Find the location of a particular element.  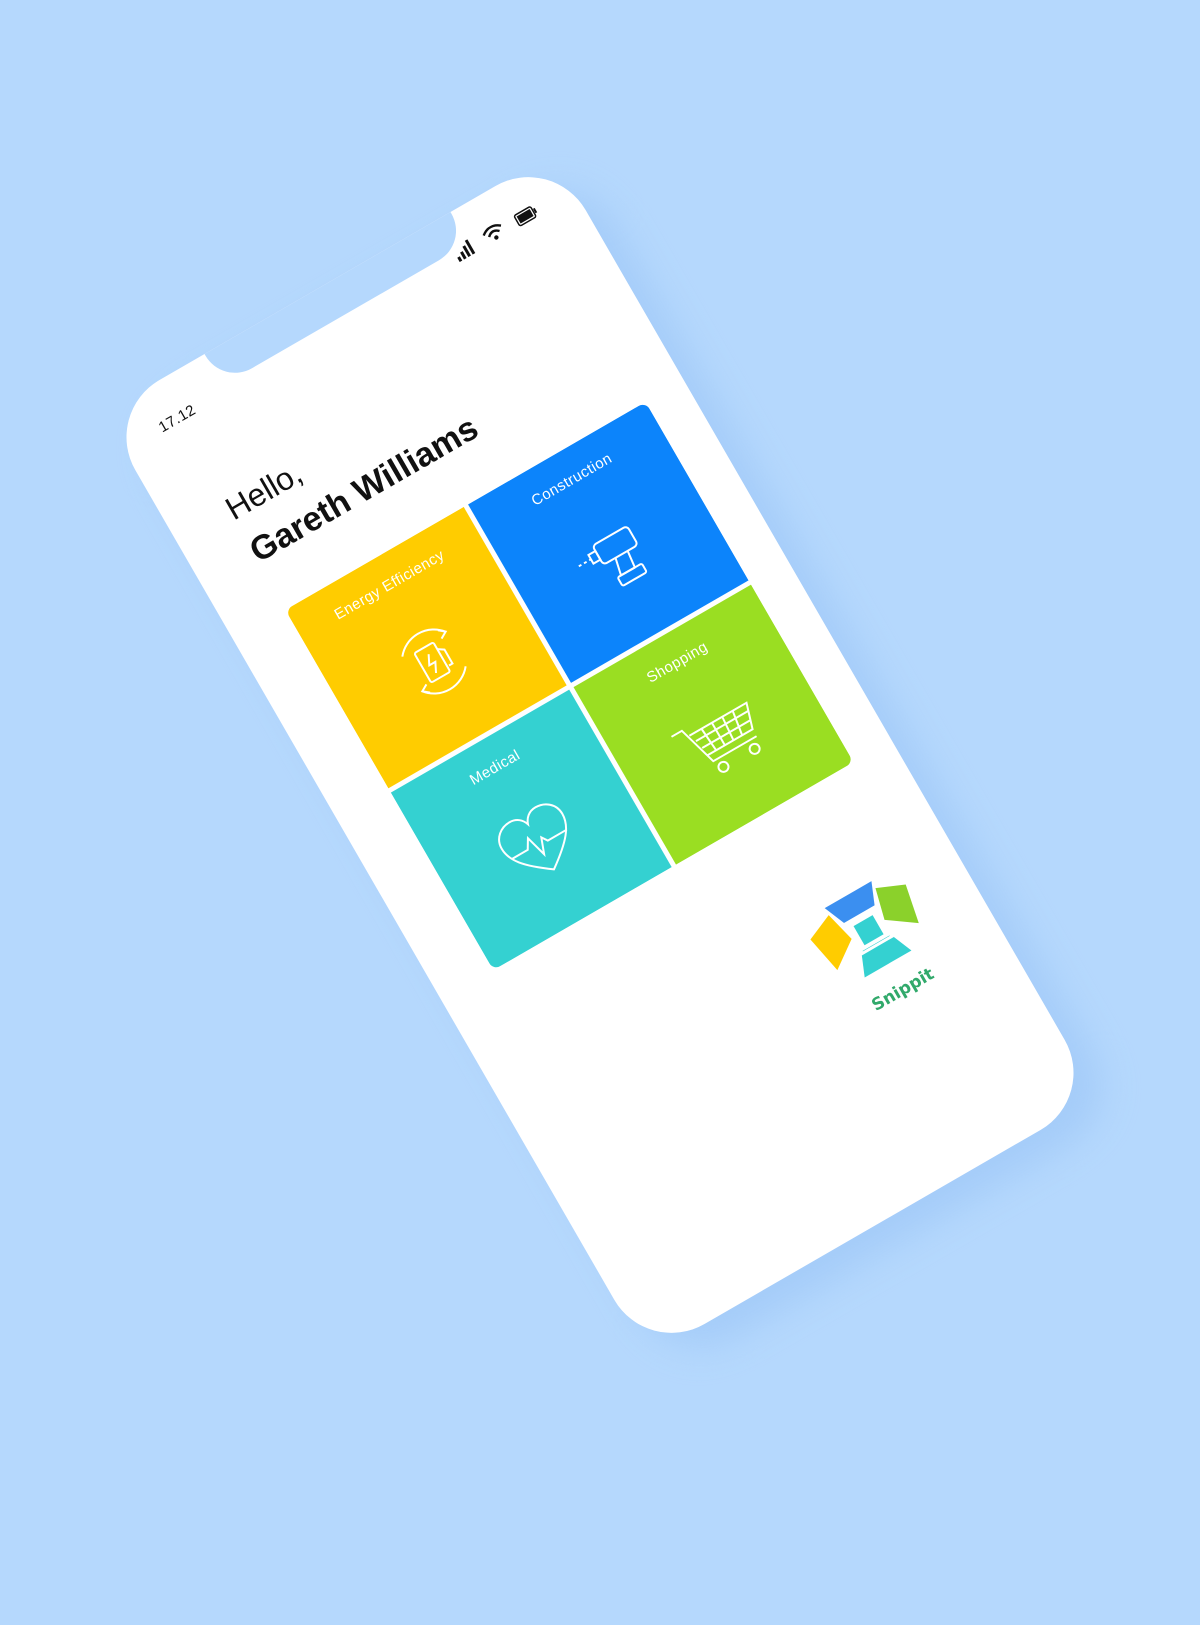

charging-station-icon is located at coordinates (434, 661).